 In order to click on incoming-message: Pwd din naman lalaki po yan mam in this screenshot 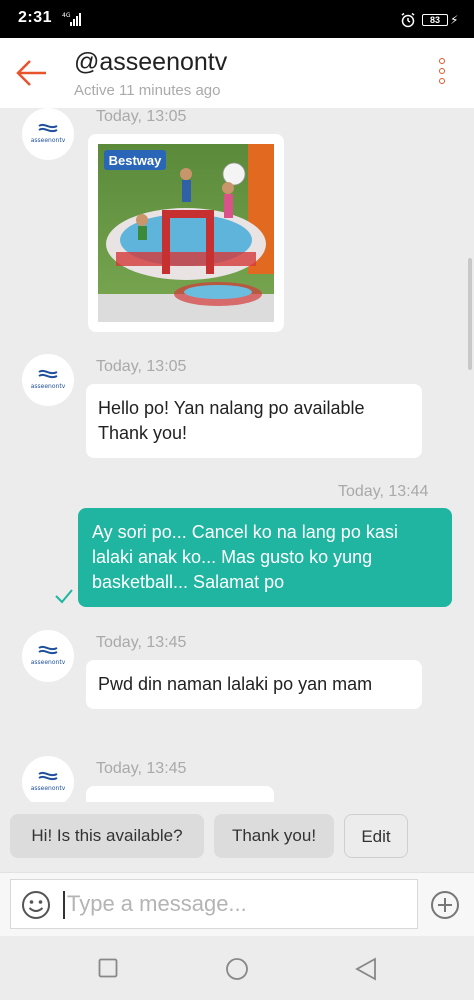, I will do `click(254, 684)`.